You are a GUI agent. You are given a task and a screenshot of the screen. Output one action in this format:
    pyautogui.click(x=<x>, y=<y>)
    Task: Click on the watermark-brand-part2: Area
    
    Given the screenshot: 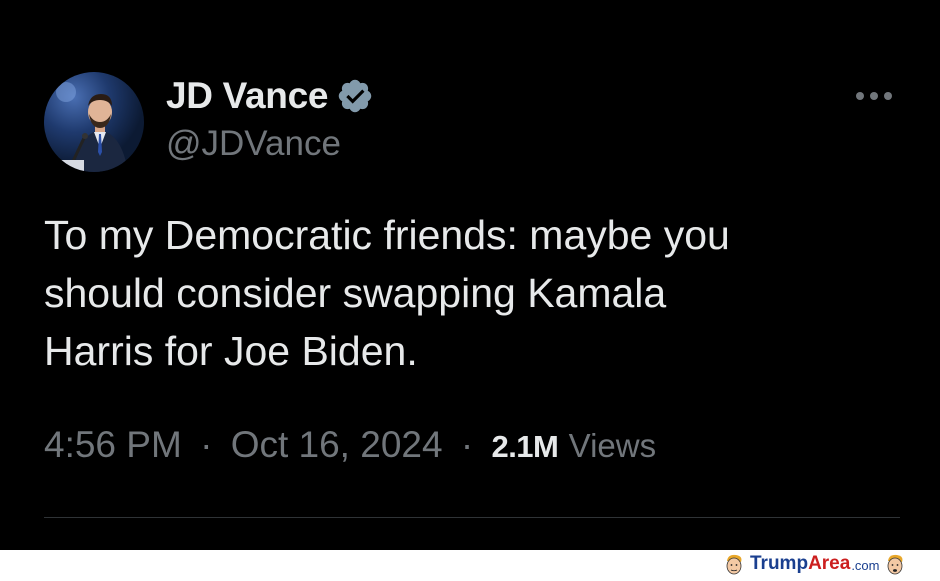 What is the action you would take?
    pyautogui.click(x=829, y=563)
    